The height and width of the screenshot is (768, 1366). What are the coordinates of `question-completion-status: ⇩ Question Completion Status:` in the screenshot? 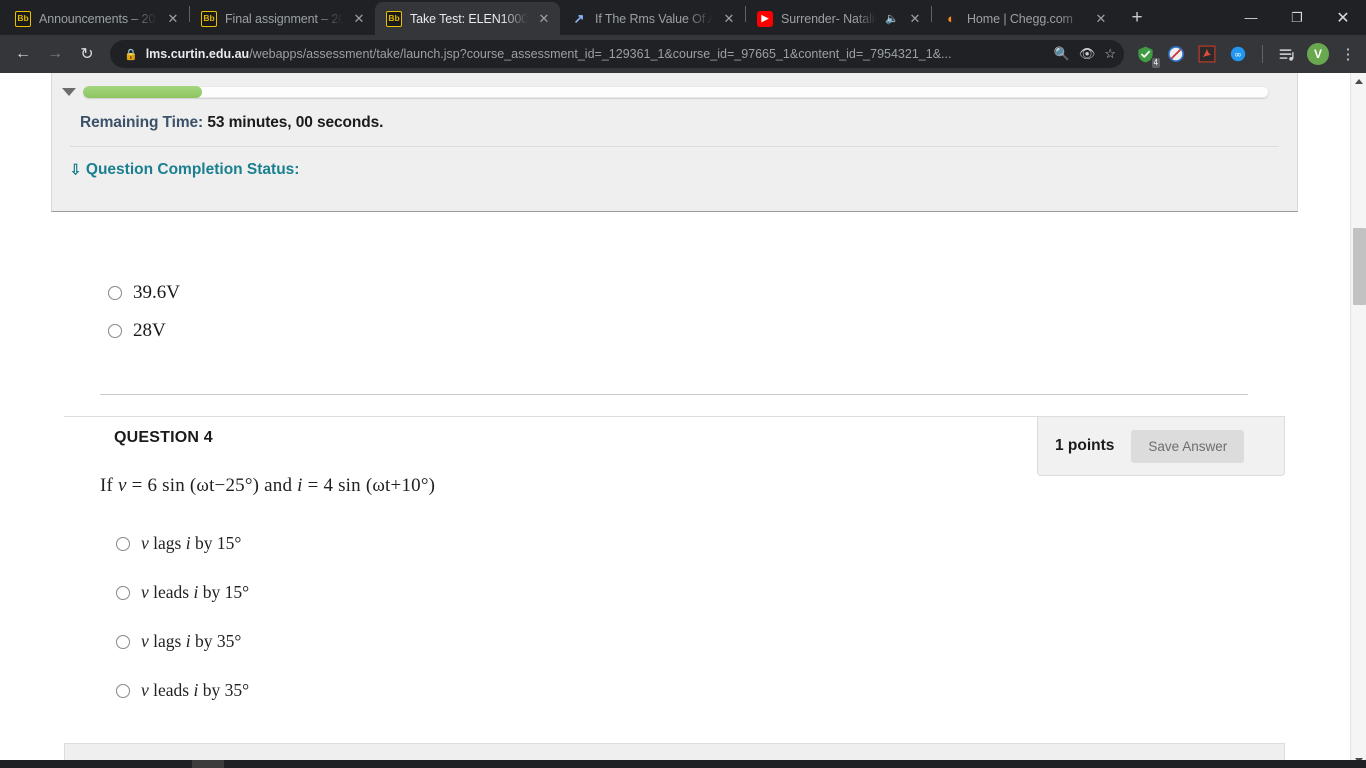 It's located at (674, 163).